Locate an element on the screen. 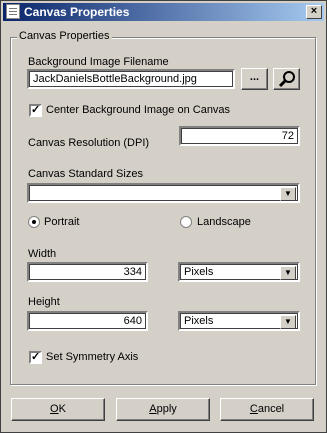 The image size is (327, 433). standard-sizes-label: Canvas Standard Sizes is located at coordinates (85, 174).